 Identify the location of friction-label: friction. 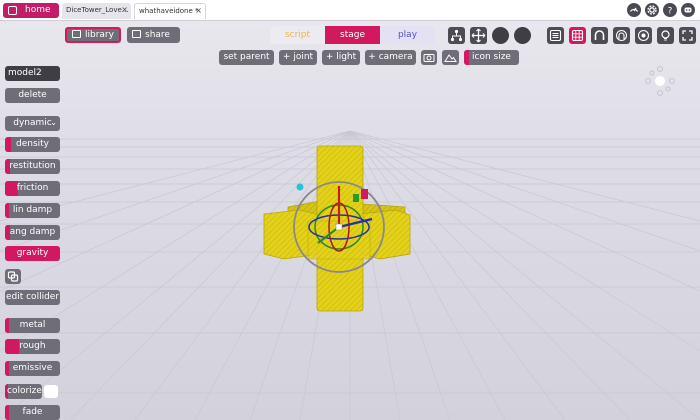
(32, 188).